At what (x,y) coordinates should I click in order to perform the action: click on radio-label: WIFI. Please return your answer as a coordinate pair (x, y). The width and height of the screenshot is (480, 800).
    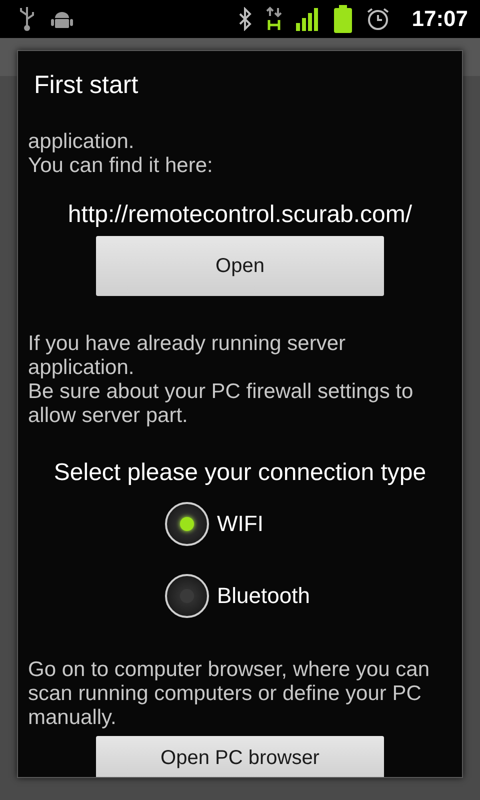
    Looking at the image, I should click on (240, 524).